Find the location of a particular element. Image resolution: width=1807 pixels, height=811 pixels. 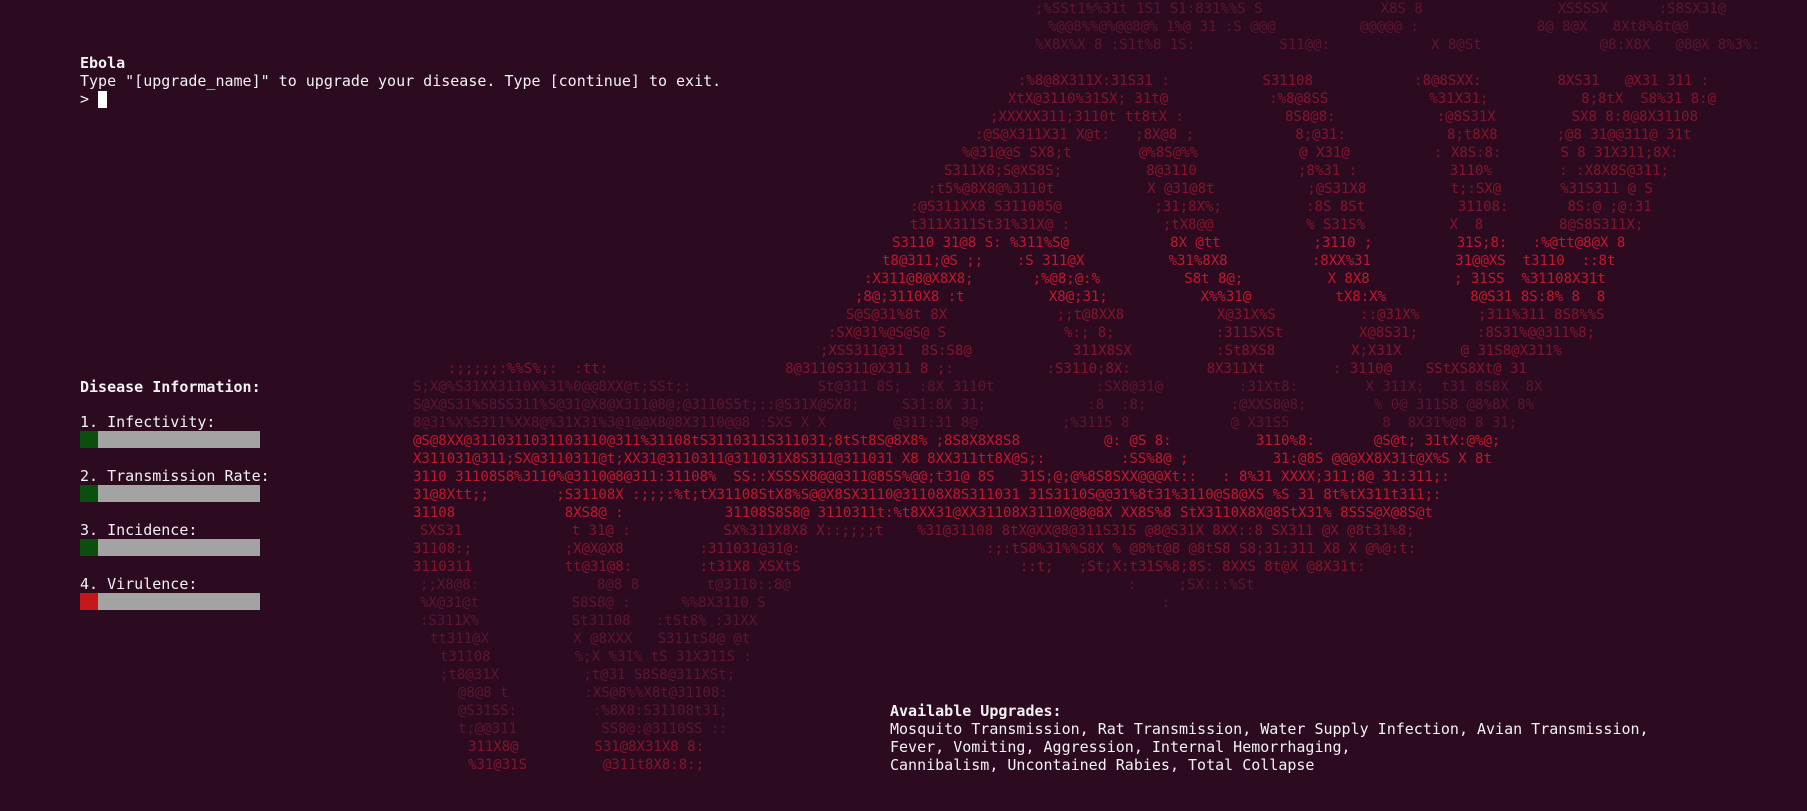

stat-virulence: 4. Virulence: is located at coordinates (175, 592).